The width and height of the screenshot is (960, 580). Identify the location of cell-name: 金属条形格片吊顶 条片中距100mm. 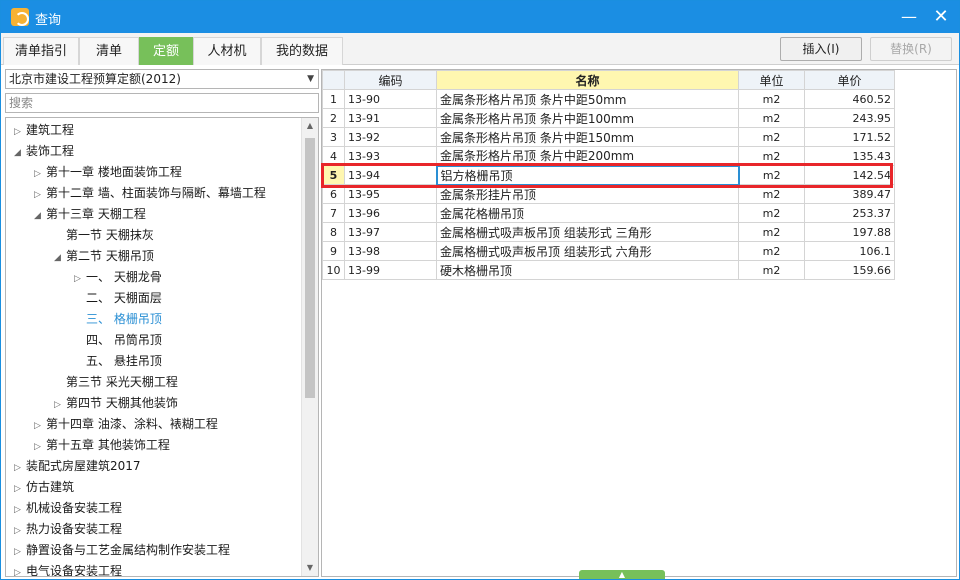
(587, 118).